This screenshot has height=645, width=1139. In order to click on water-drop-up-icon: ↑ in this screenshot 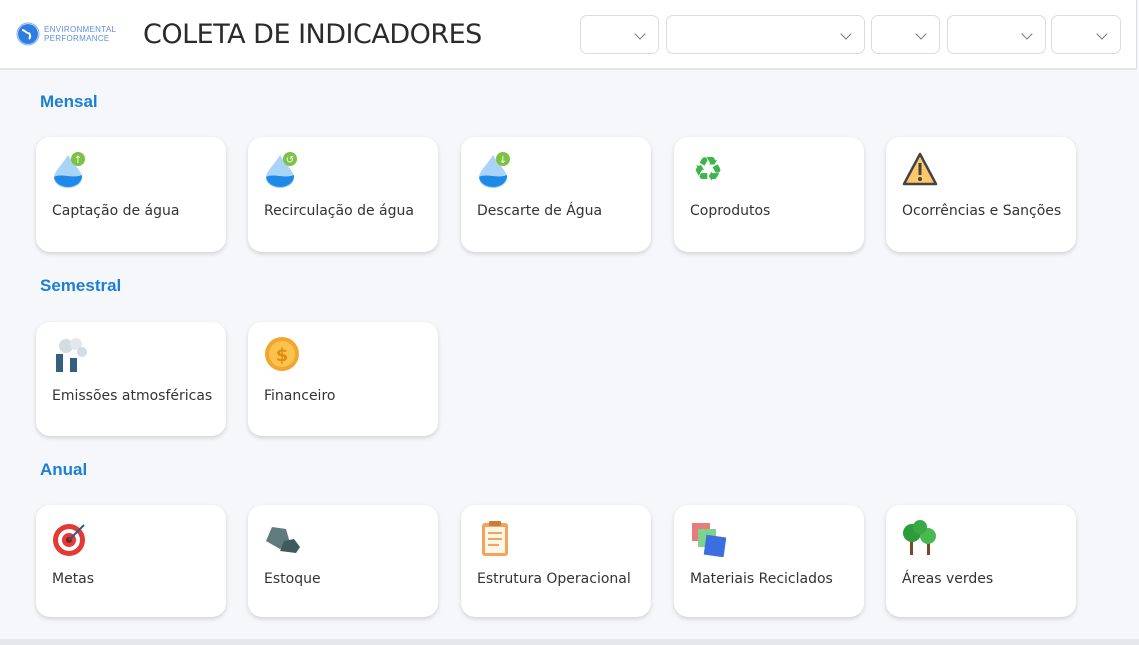, I will do `click(70, 170)`.